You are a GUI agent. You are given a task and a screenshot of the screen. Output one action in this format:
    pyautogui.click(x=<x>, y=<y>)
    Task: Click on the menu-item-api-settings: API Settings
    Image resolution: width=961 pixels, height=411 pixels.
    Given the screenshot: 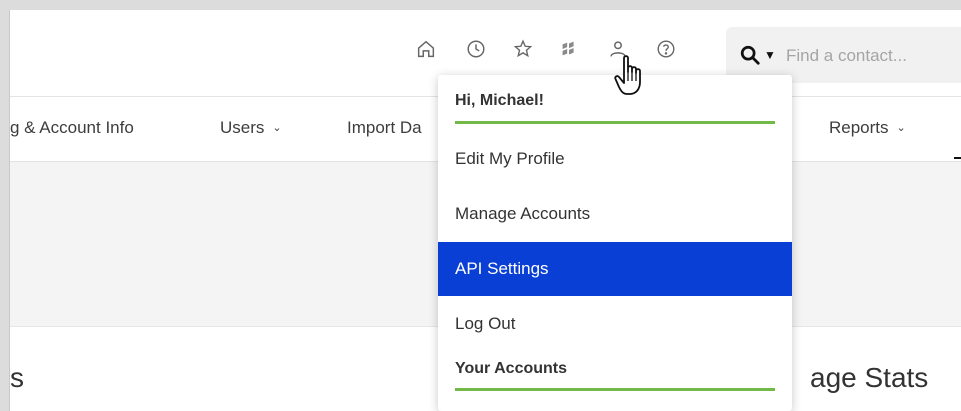 What is the action you would take?
    pyautogui.click(x=615, y=269)
    